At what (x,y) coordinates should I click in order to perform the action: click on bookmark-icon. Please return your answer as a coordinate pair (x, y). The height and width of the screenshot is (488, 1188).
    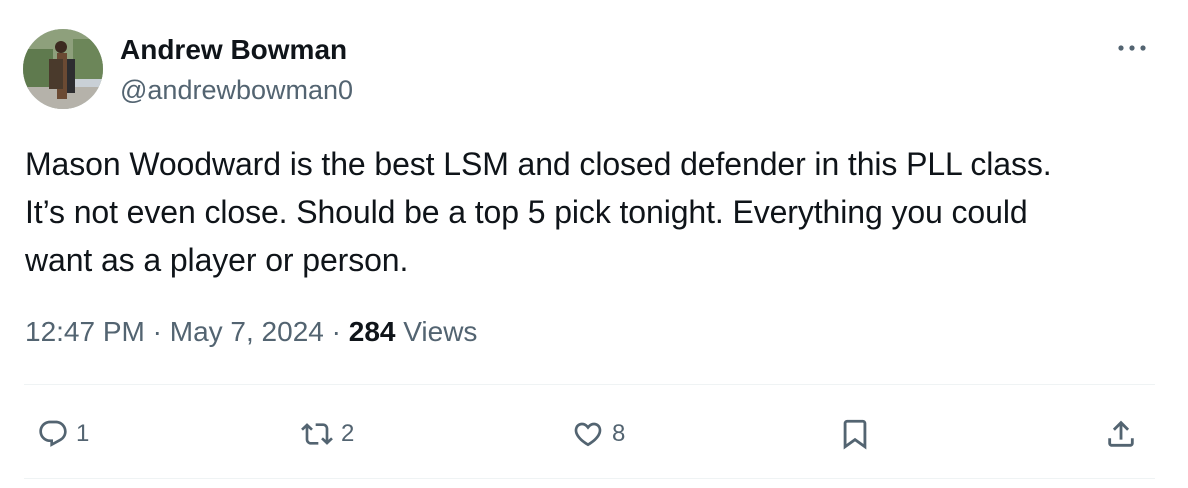
    Looking at the image, I should click on (855, 434).